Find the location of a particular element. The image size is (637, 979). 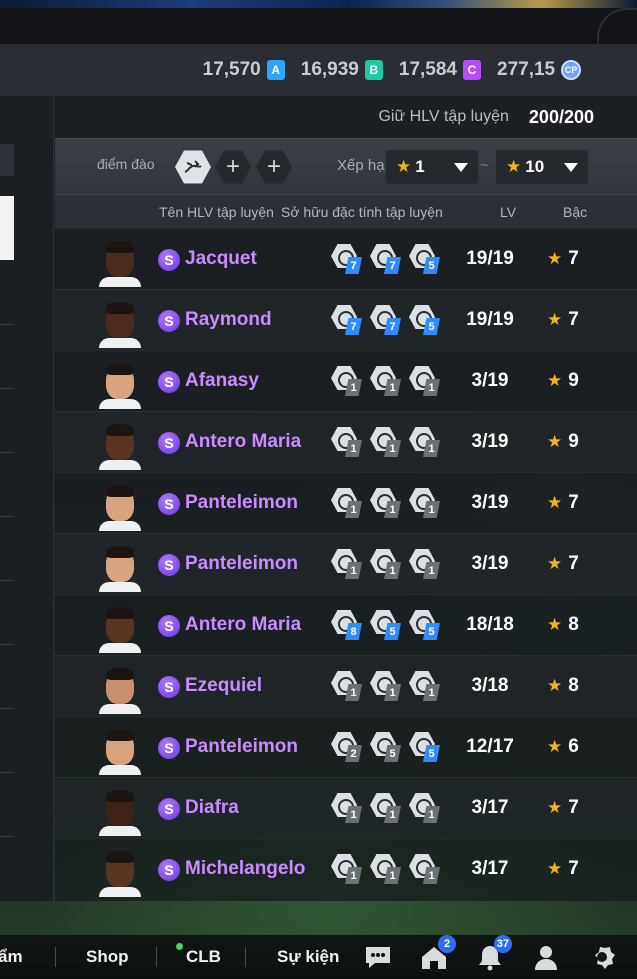

coach-row: S Antero Maria 8 5 5 18/18 ★ 8 is located at coordinates (346, 624).